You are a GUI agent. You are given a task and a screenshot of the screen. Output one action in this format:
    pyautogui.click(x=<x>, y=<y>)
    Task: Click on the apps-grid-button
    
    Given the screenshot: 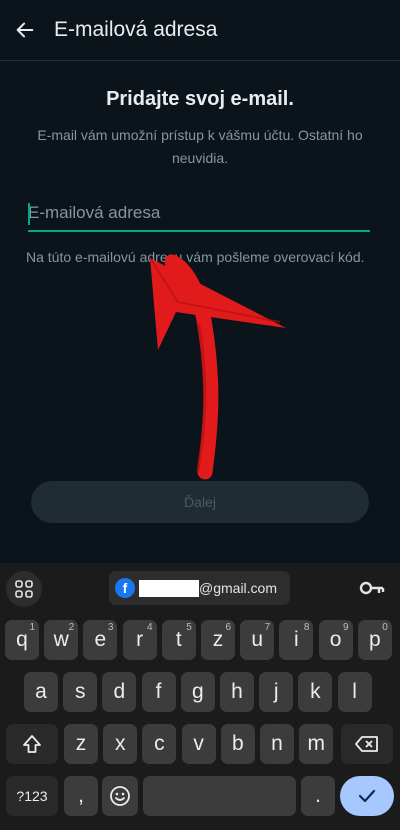 What is the action you would take?
    pyautogui.click(x=24, y=589)
    